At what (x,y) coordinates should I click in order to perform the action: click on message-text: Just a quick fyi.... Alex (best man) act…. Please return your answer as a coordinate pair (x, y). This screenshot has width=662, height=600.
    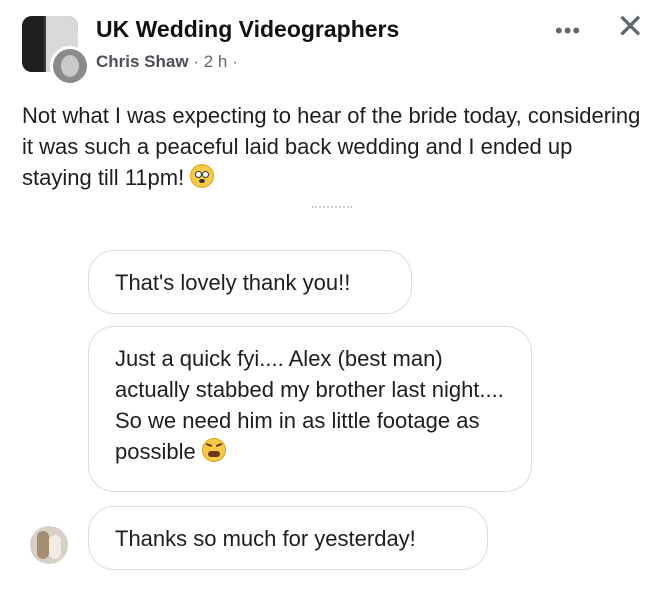
    Looking at the image, I should click on (309, 405).